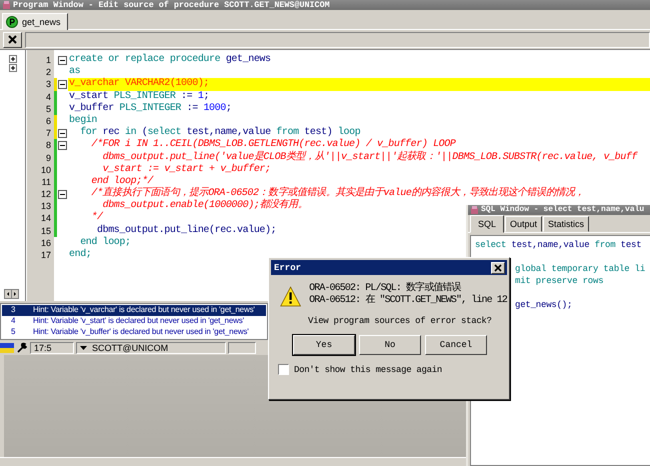  What do you see at coordinates (324, 345) in the screenshot?
I see `dialog-button: Yes` at bounding box center [324, 345].